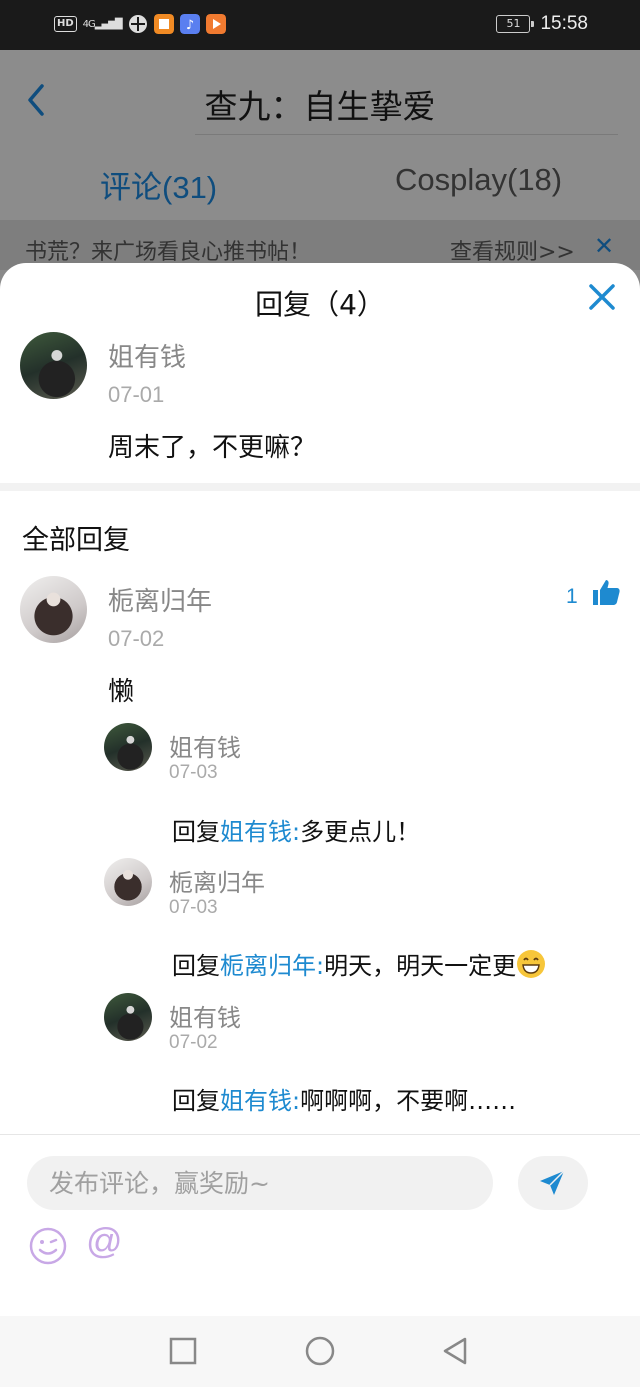 The width and height of the screenshot is (640, 1387). I want to click on reply-text: 回复栀离归年:明天，明天一定更, so click(359, 963).